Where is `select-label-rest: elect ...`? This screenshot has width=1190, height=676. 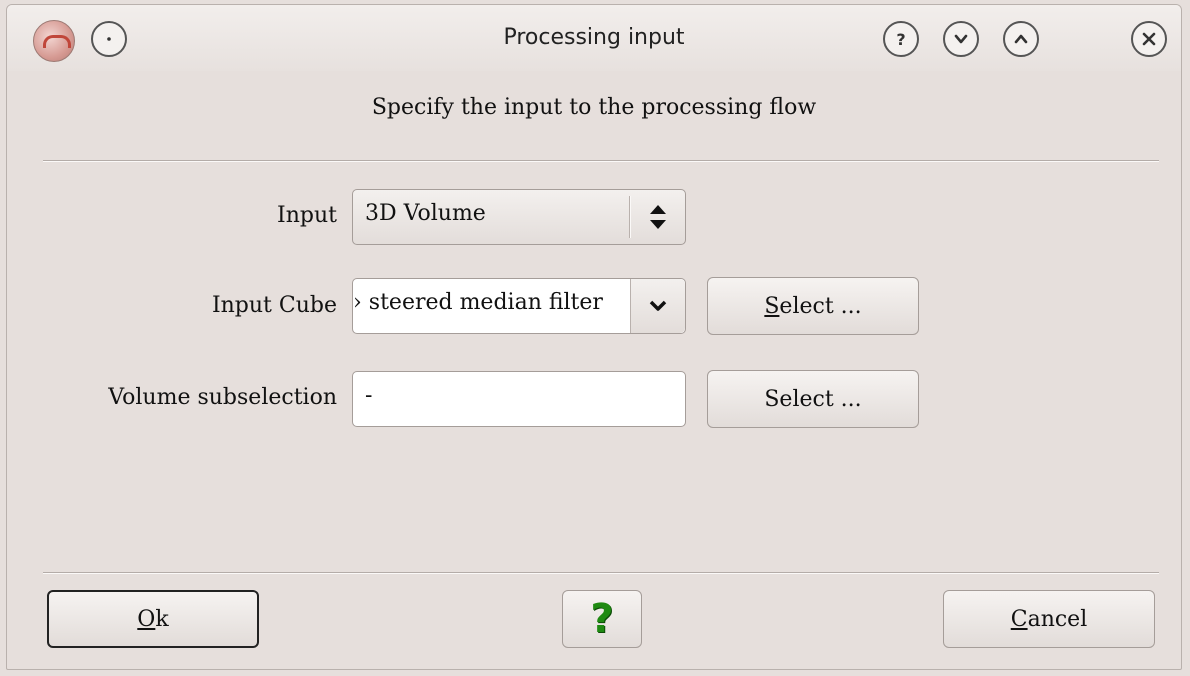 select-label-rest: elect ... is located at coordinates (820, 306).